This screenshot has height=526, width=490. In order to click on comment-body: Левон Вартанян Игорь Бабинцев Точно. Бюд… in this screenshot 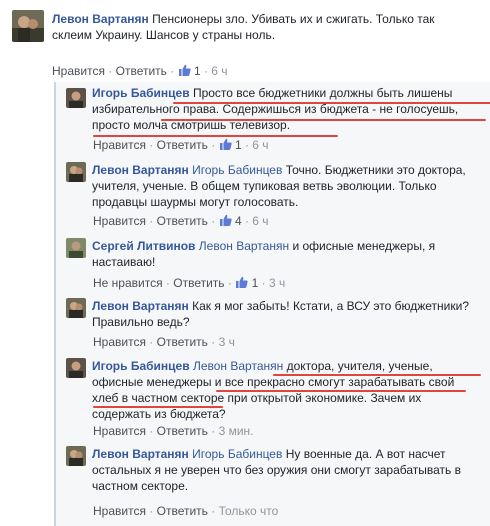, I will do `click(286, 186)`.